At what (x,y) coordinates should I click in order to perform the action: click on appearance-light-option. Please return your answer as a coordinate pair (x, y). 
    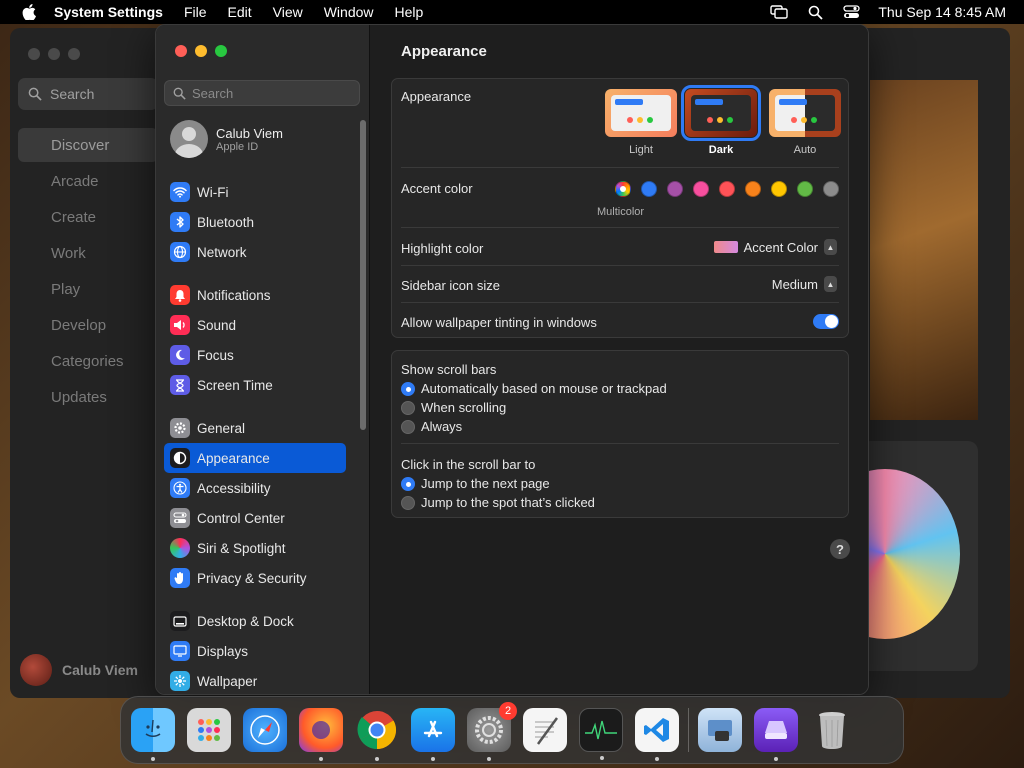
    Looking at the image, I should click on (641, 113).